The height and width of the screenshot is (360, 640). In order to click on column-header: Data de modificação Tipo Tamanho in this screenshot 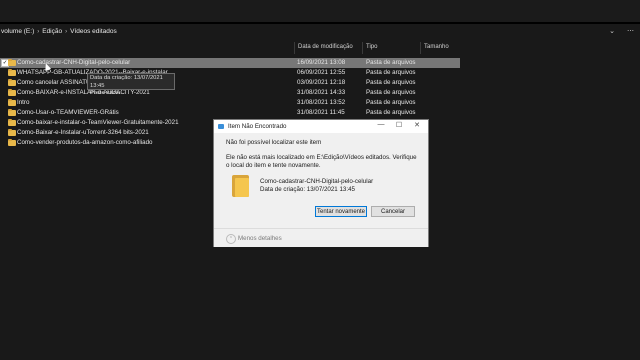, I will do `click(320, 48)`.